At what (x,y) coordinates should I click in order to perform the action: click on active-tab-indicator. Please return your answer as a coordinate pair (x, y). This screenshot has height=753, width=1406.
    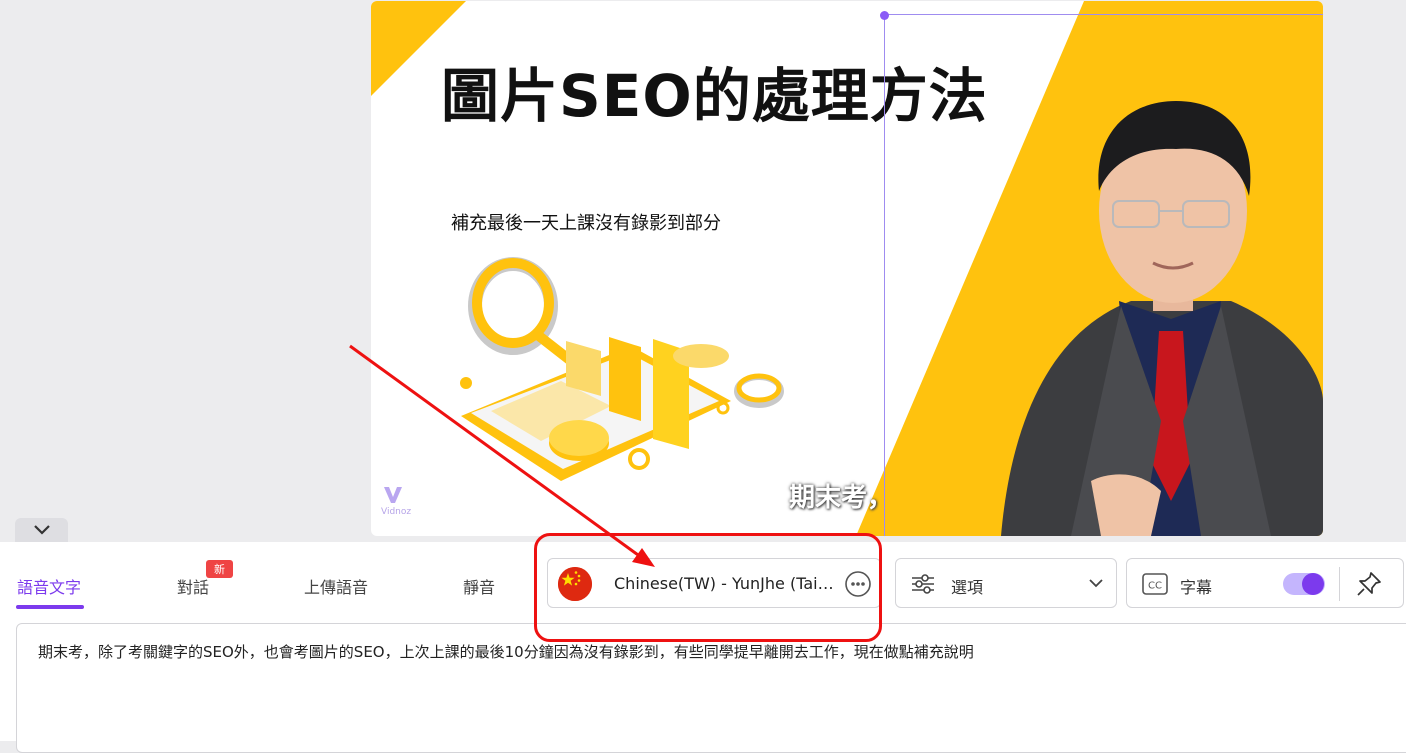
    Looking at the image, I should click on (50, 607).